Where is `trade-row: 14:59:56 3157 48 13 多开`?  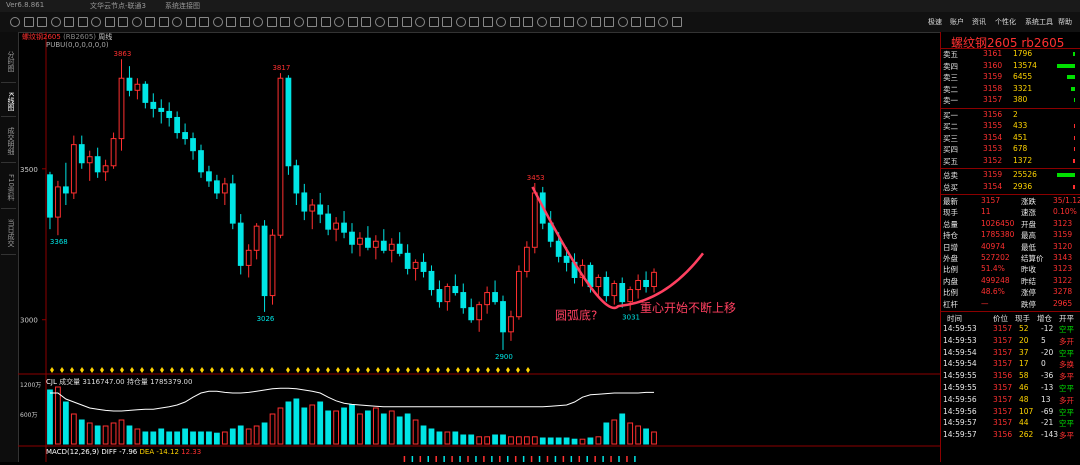 trade-row: 14:59:56 3157 48 13 多开 is located at coordinates (1011, 400).